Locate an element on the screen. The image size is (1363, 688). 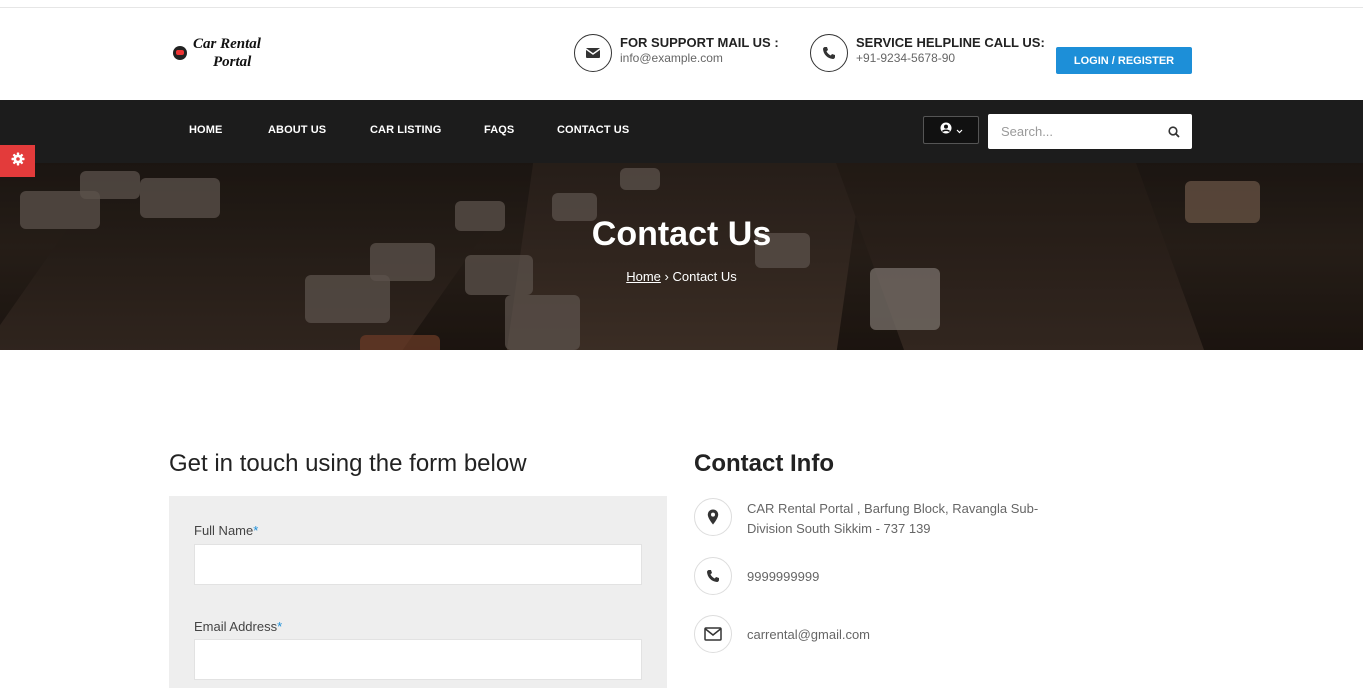
gear-icon is located at coordinates (18, 161).